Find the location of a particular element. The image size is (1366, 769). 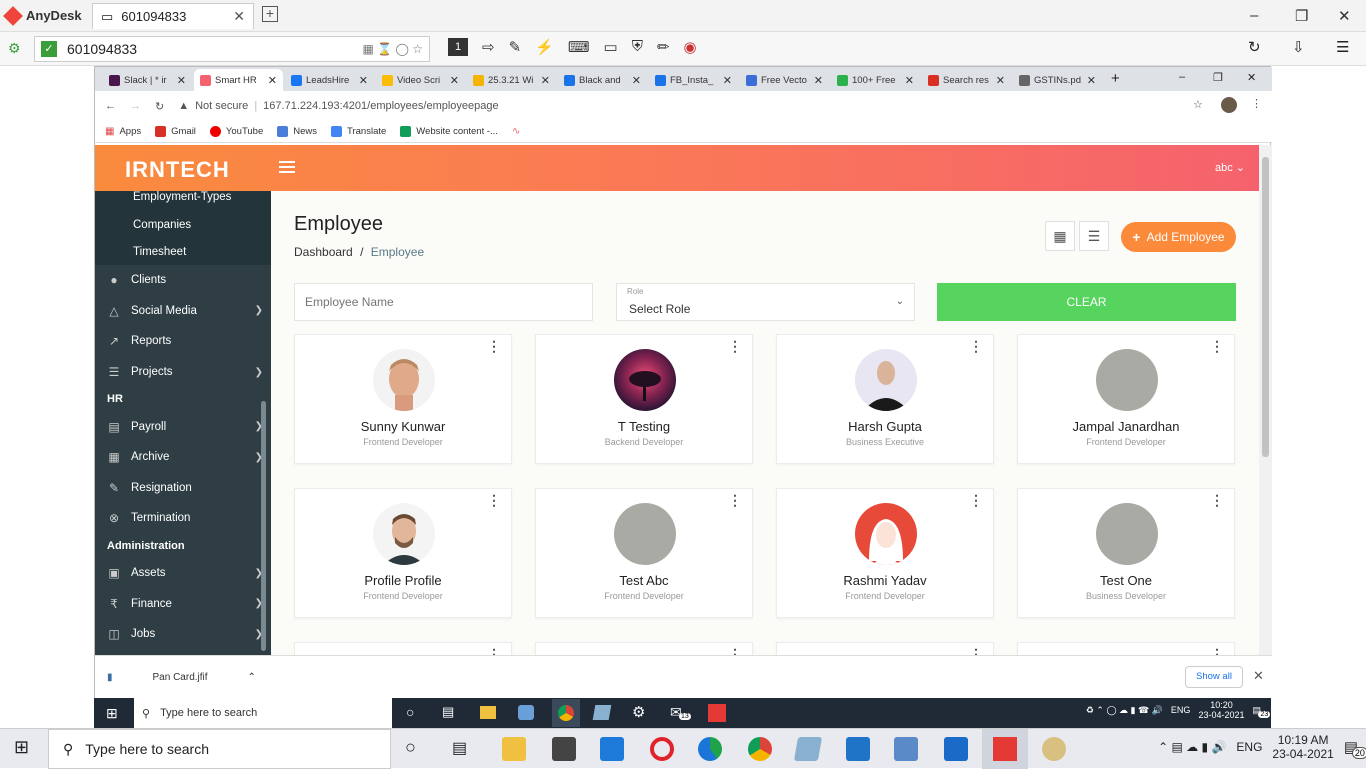

sidebar-item-finance: ₹ Finance ❯ is located at coordinates (183, 603).